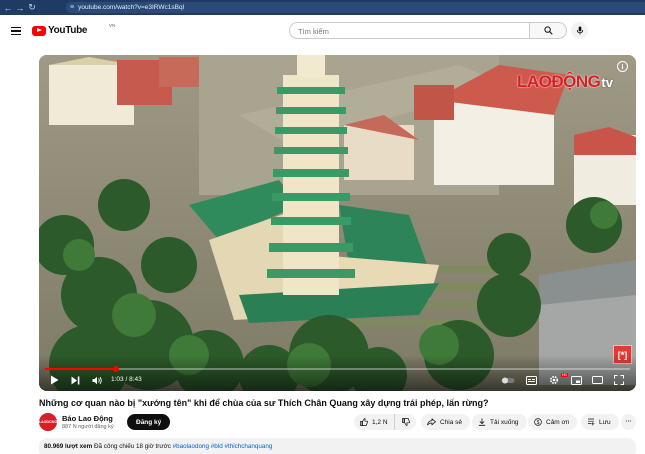  I want to click on dislike-button, so click(404, 422).